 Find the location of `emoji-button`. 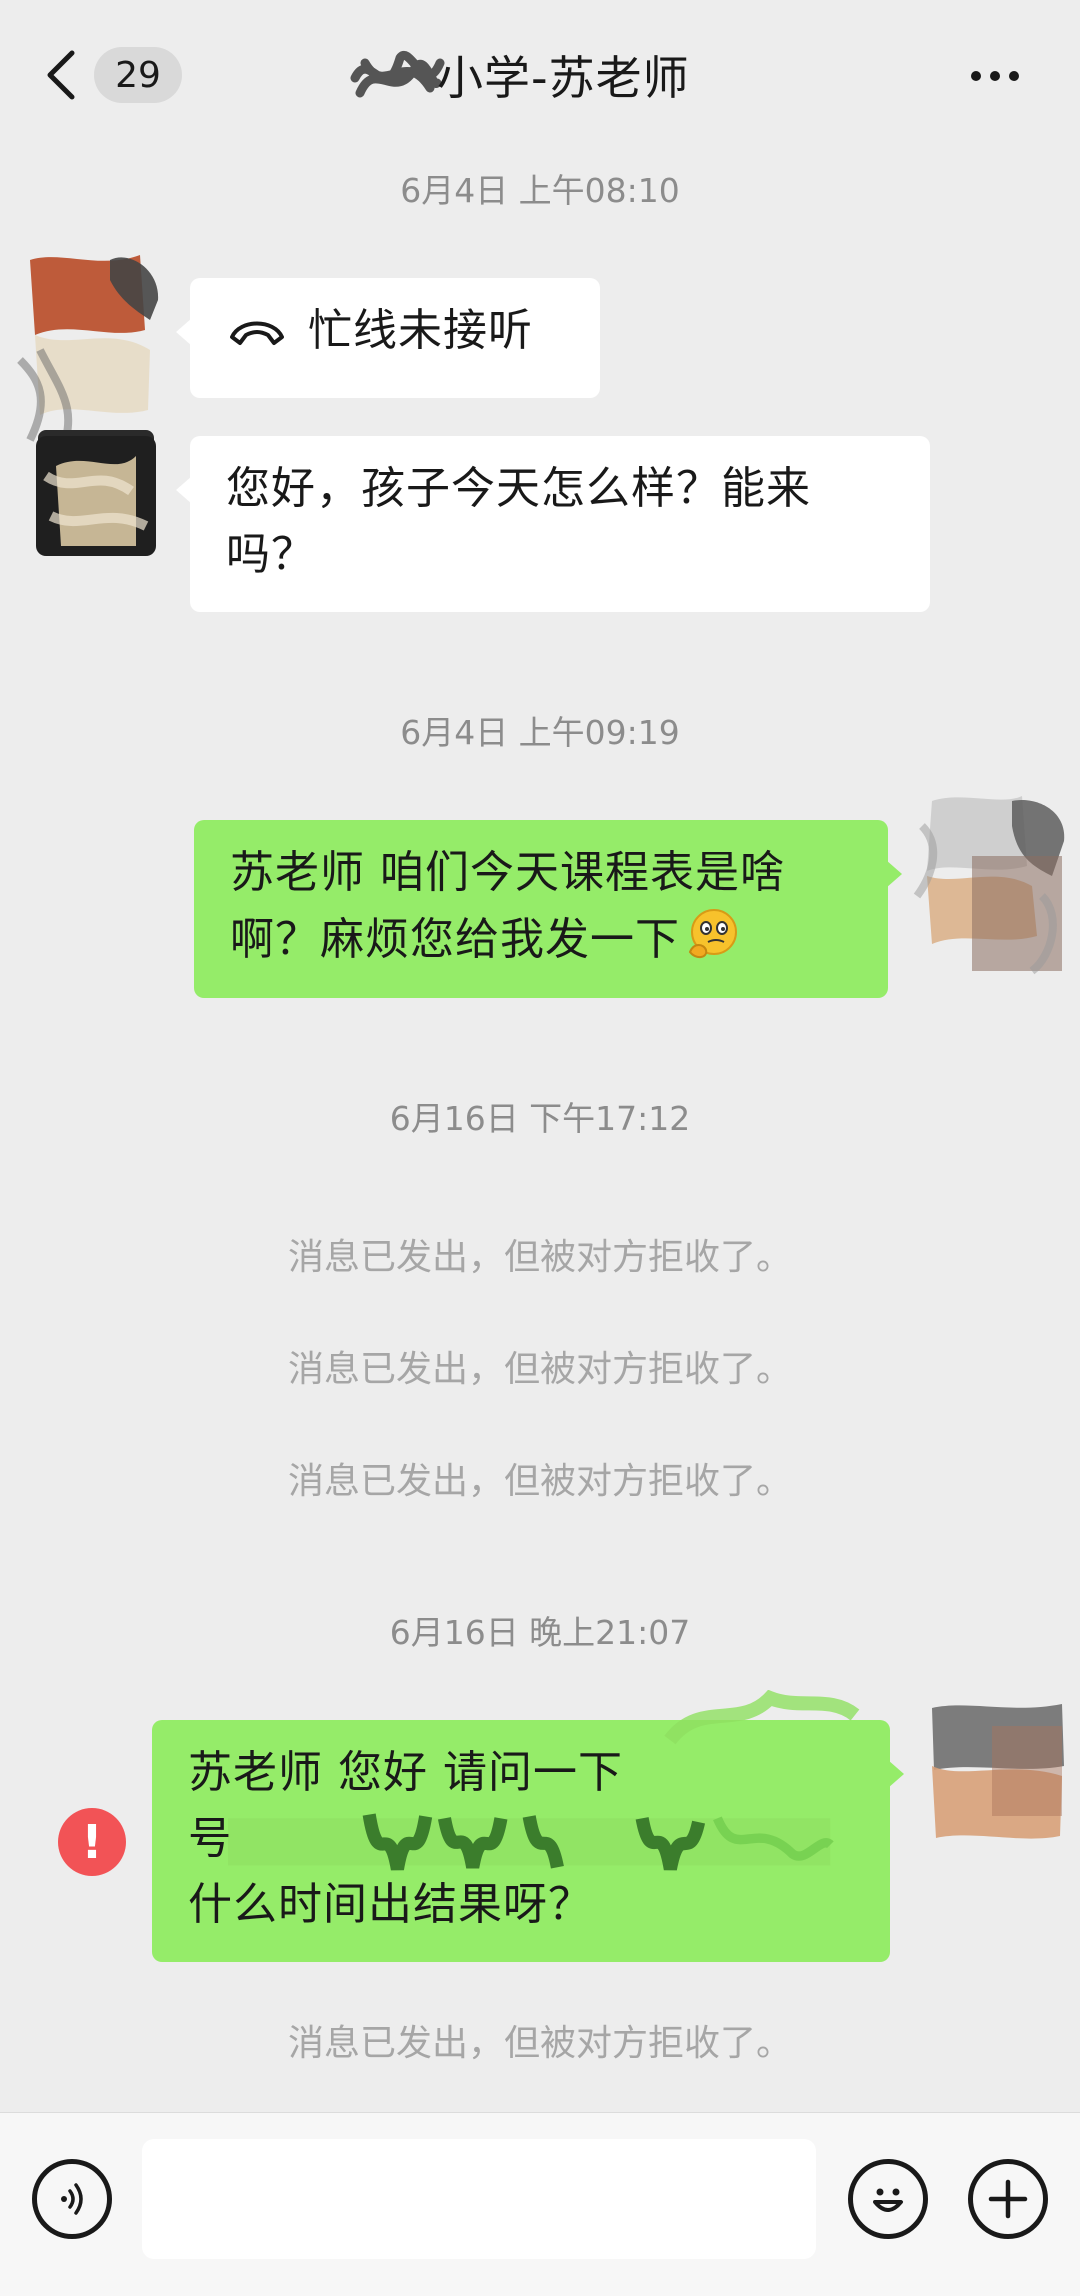

emoji-button is located at coordinates (888, 2199).